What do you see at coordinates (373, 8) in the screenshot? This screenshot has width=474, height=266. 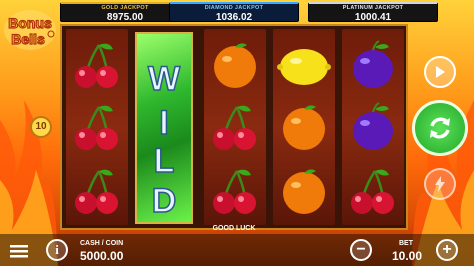 I see `platinum-jackpot-label: PLATINUM JACKPOT` at bounding box center [373, 8].